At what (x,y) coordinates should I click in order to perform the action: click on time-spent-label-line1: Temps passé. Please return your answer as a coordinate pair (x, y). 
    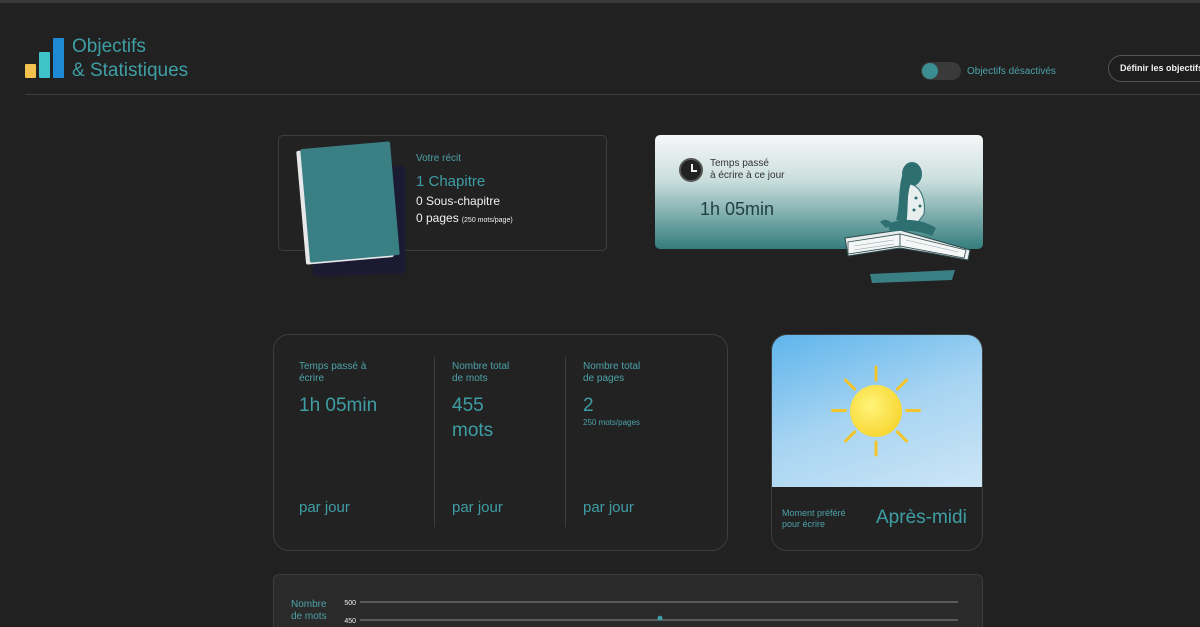
    Looking at the image, I should click on (739, 163).